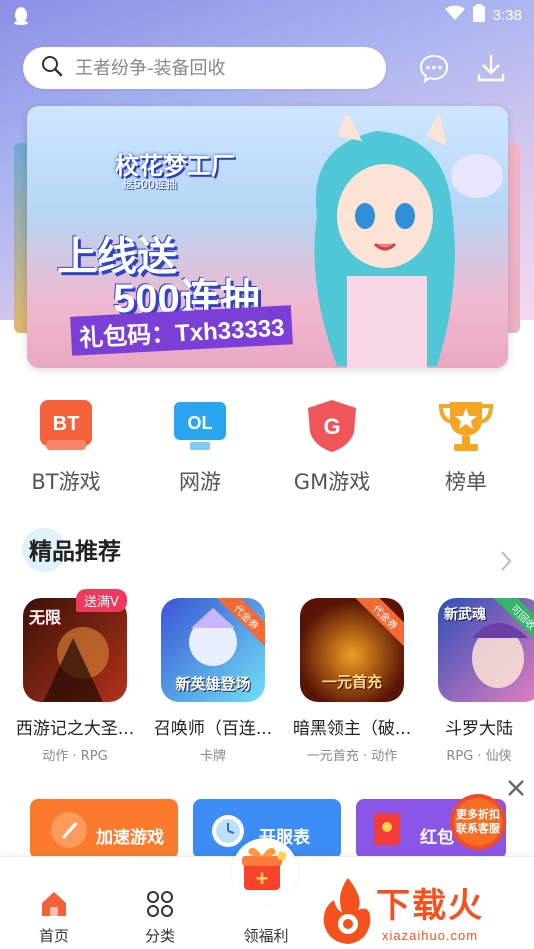 The width and height of the screenshot is (534, 949). I want to click on svg-text: G, so click(331, 426).